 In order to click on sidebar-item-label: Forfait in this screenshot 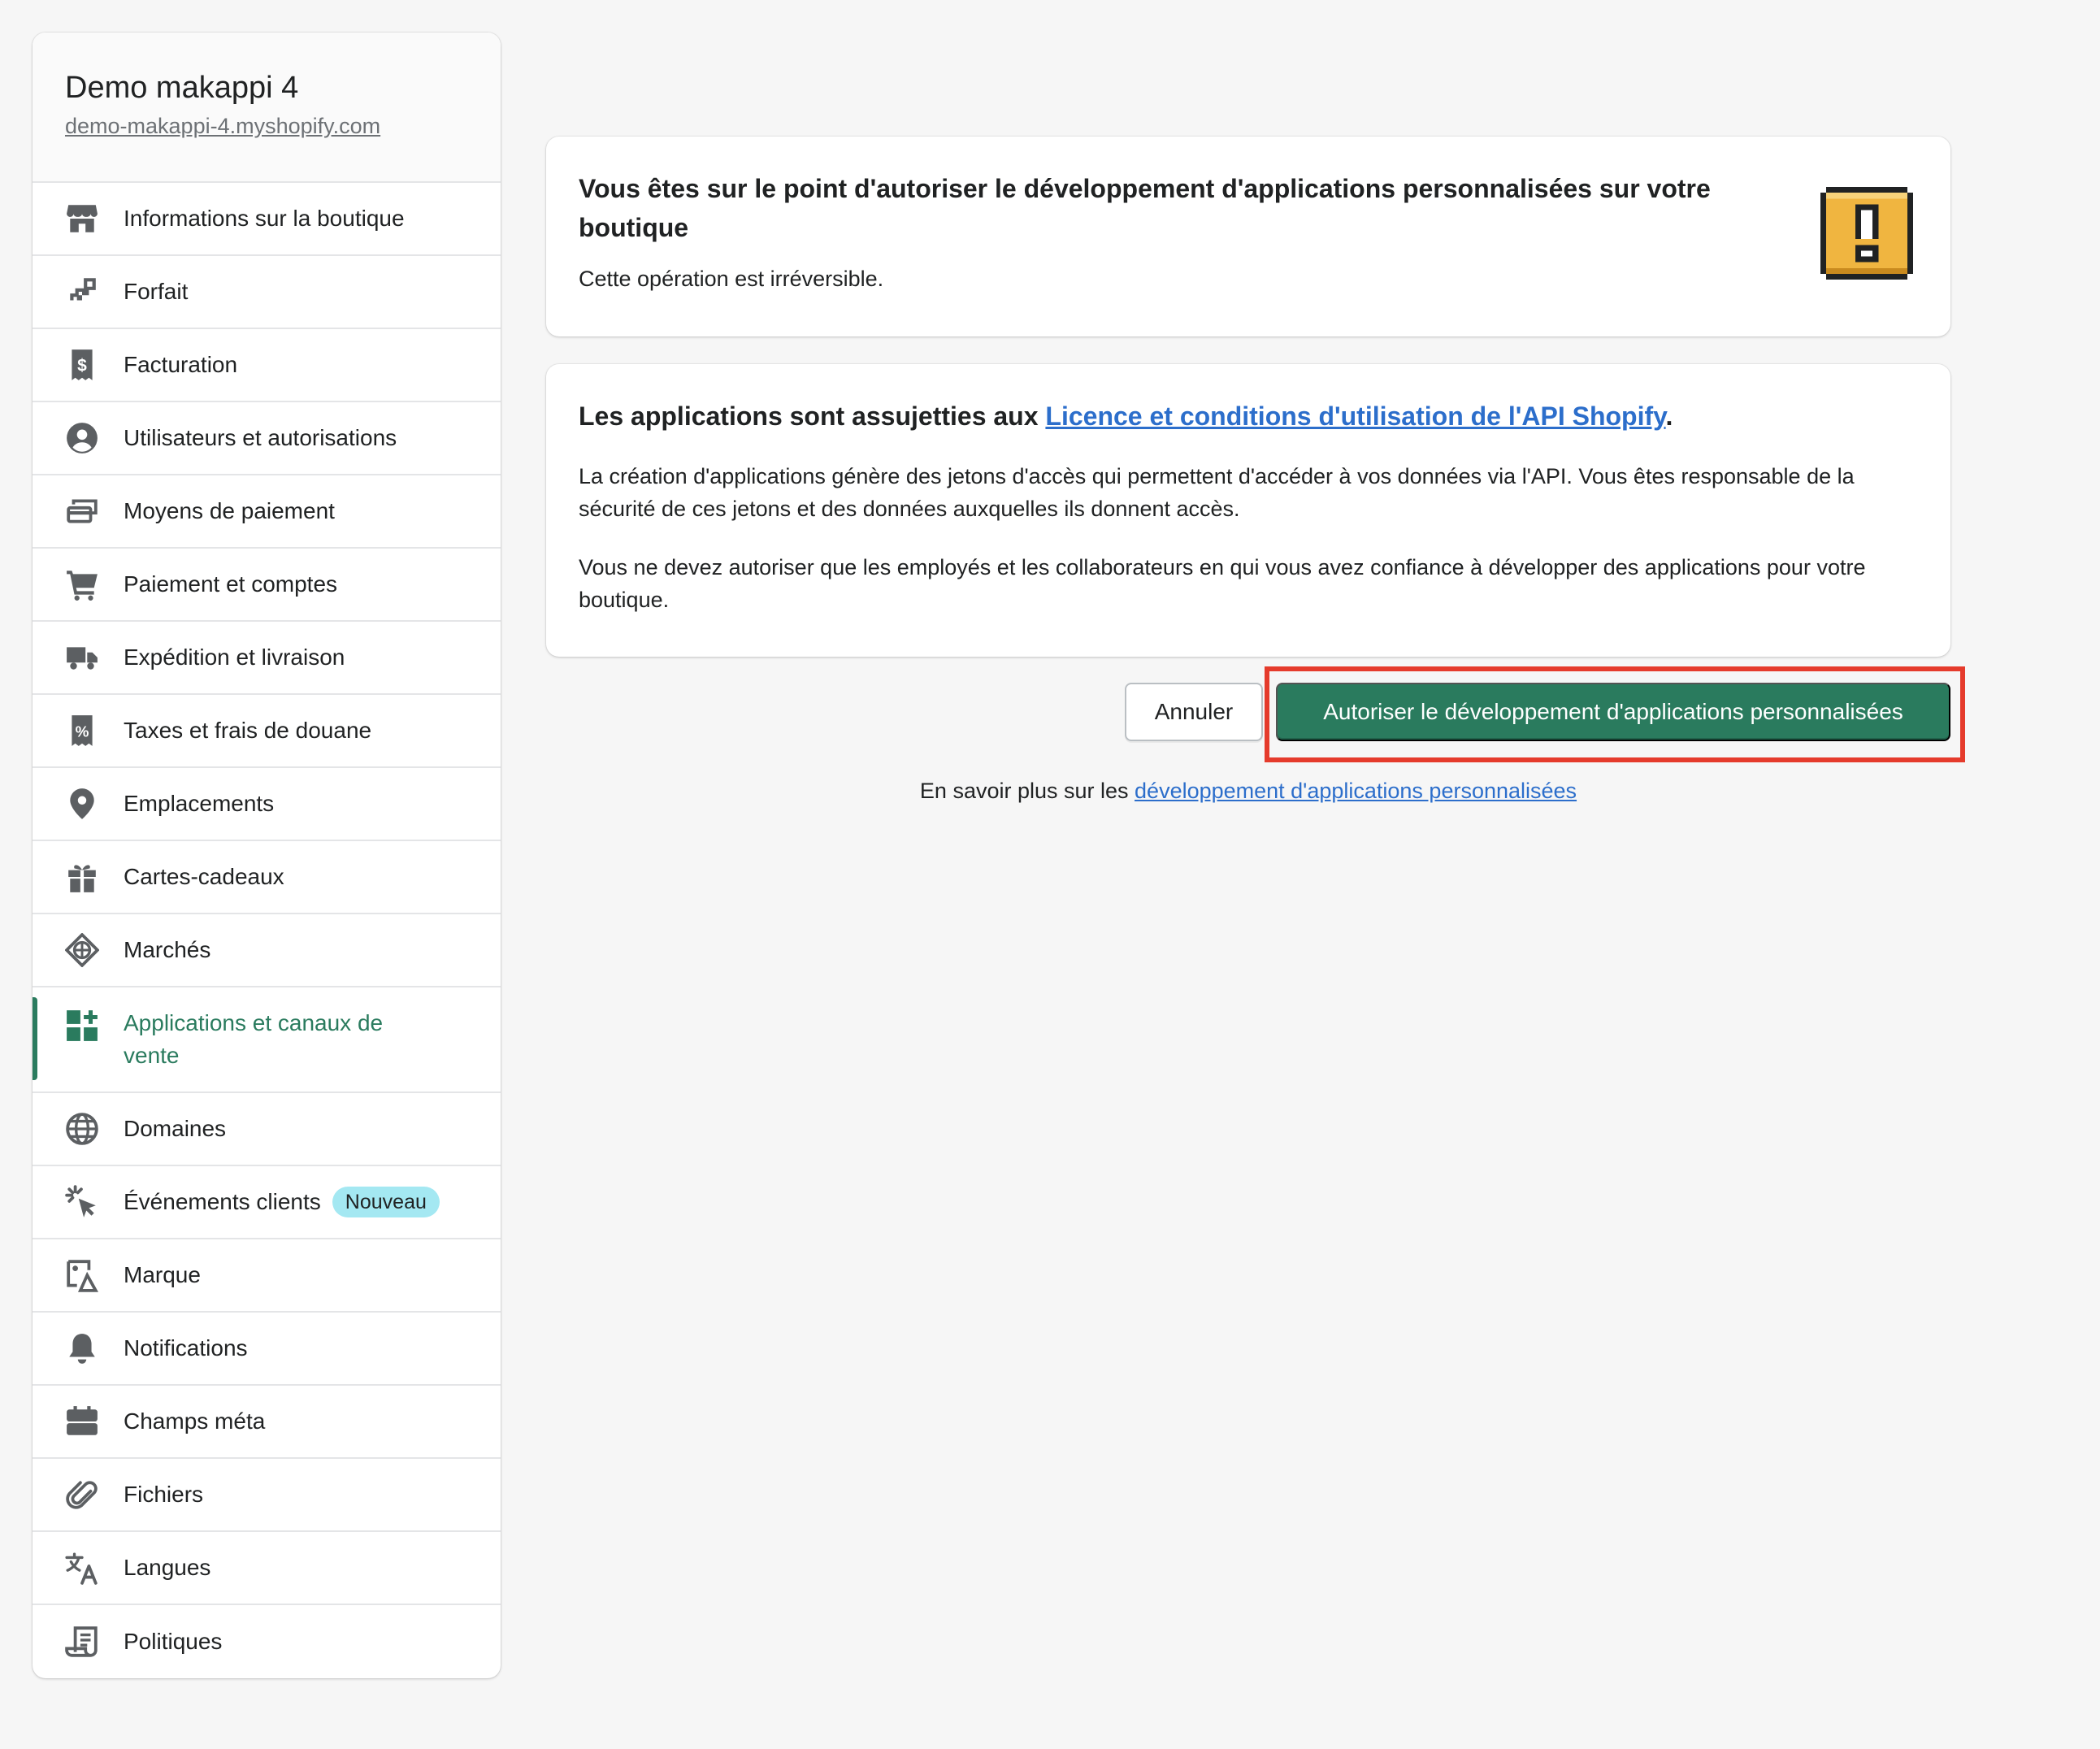, I will do `click(156, 291)`.